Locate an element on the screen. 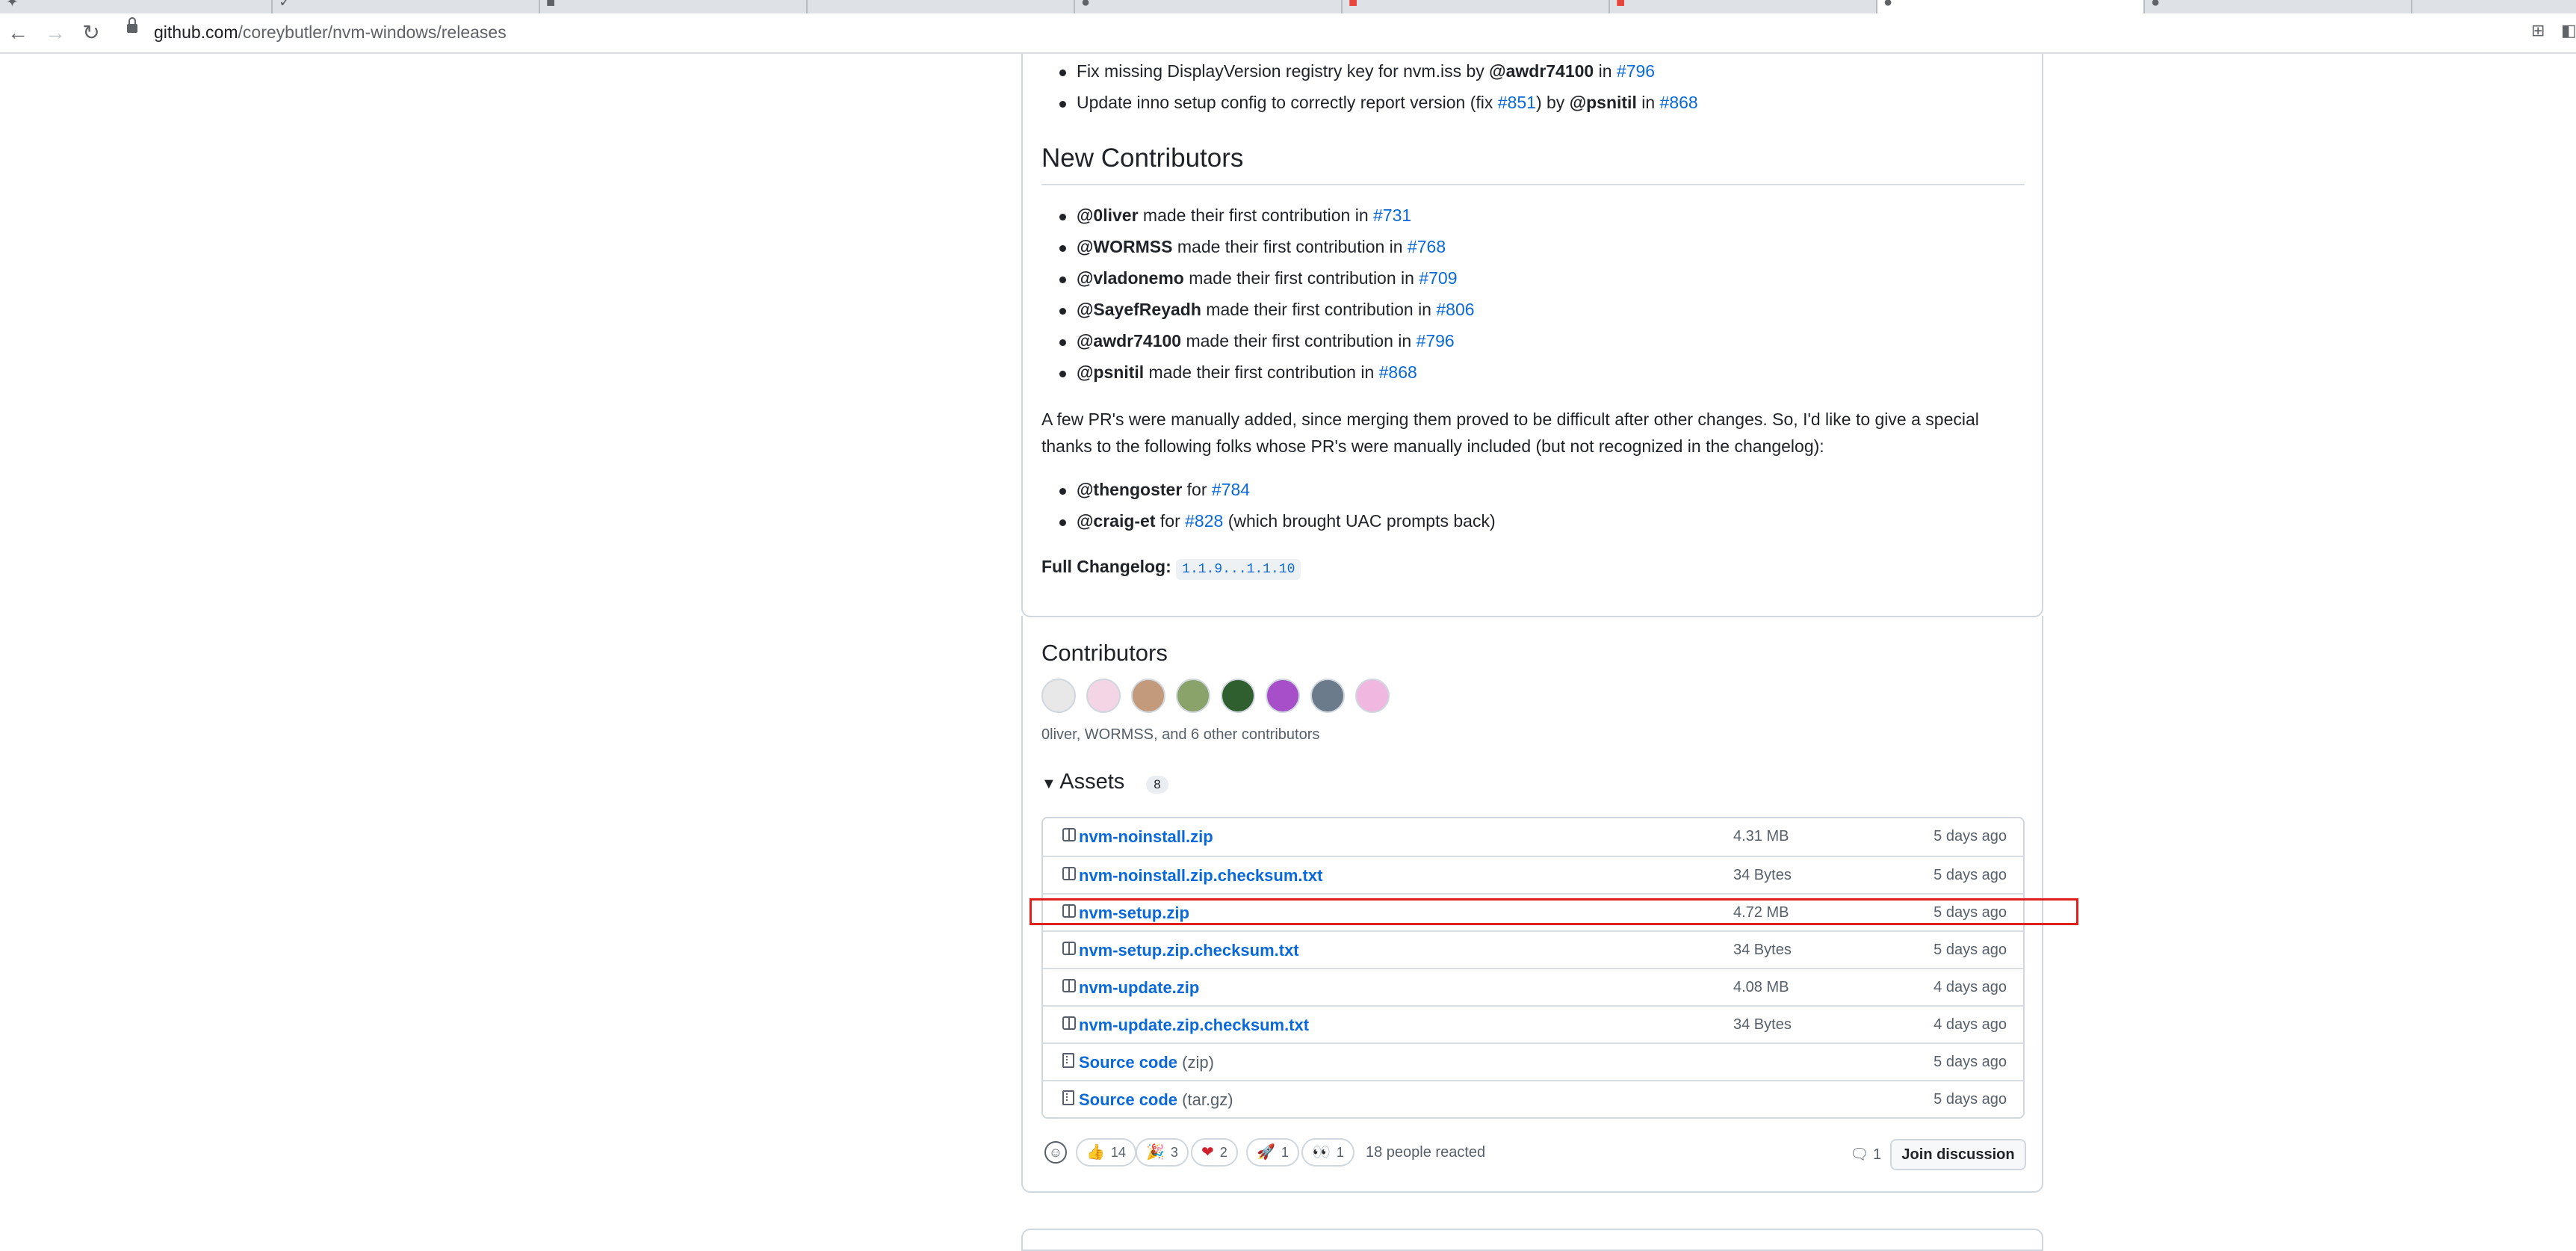 This screenshot has width=2576, height=1251. user-mention-link: @SayefReyadh is located at coordinates (1139, 309).